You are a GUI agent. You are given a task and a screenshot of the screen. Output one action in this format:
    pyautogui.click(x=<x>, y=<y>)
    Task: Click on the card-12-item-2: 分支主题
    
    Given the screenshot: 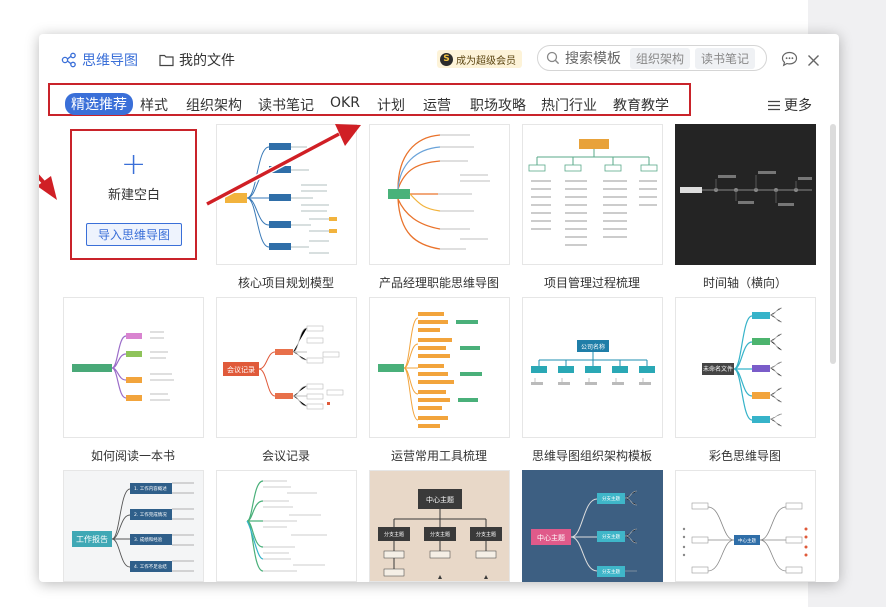 What is the action you would take?
    pyautogui.click(x=440, y=534)
    